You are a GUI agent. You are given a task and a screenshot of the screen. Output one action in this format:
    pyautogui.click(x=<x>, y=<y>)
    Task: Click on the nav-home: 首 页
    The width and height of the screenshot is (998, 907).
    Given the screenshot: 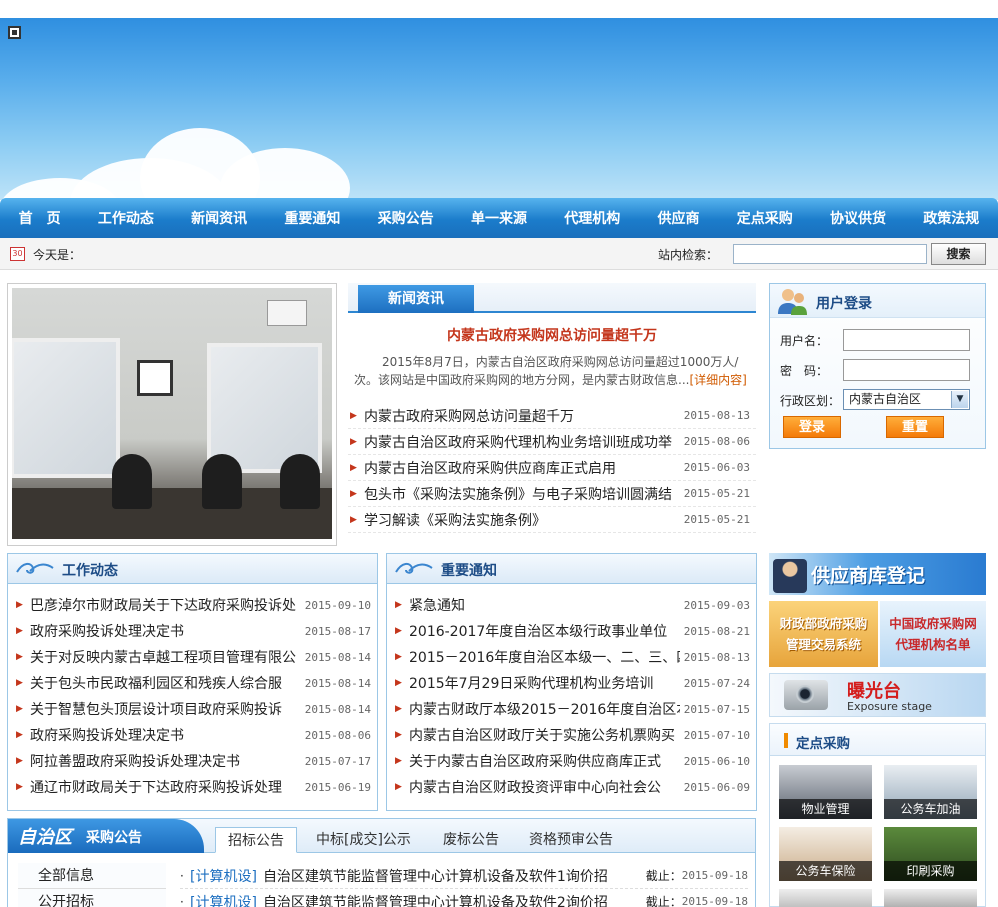 What is the action you would take?
    pyautogui.click(x=40, y=218)
    